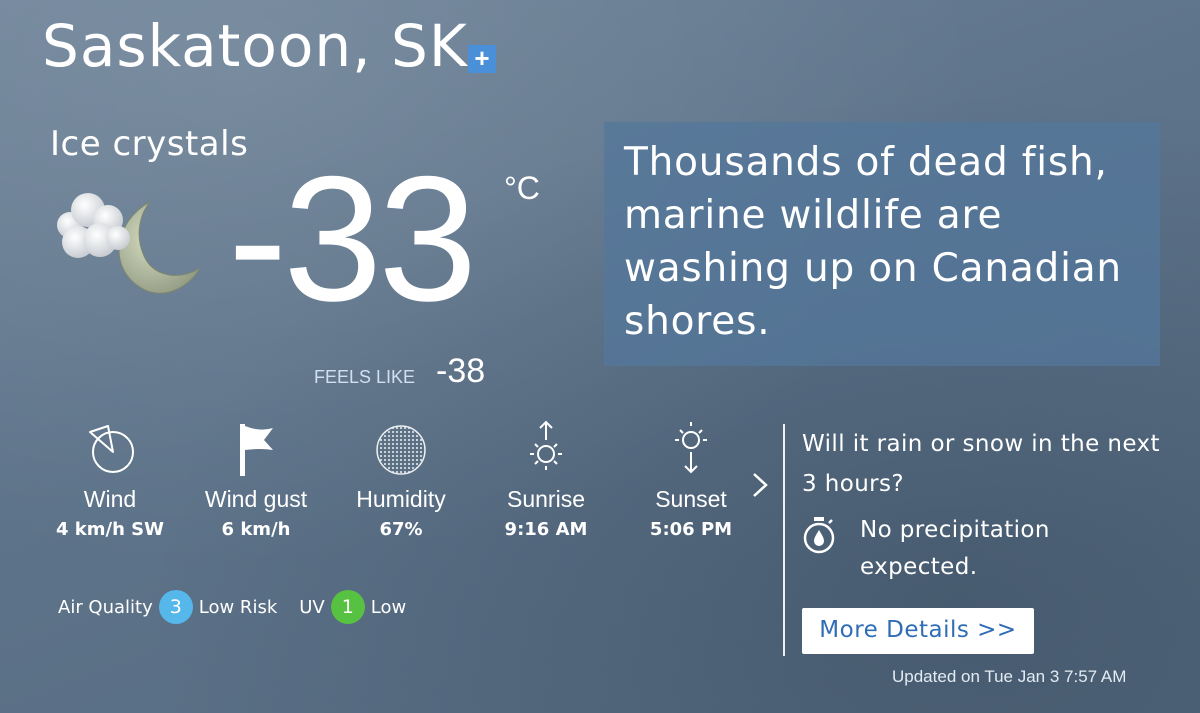 The width and height of the screenshot is (1200, 713). Describe the element at coordinates (461, 371) in the screenshot. I see `feels-like-value: -38` at that location.